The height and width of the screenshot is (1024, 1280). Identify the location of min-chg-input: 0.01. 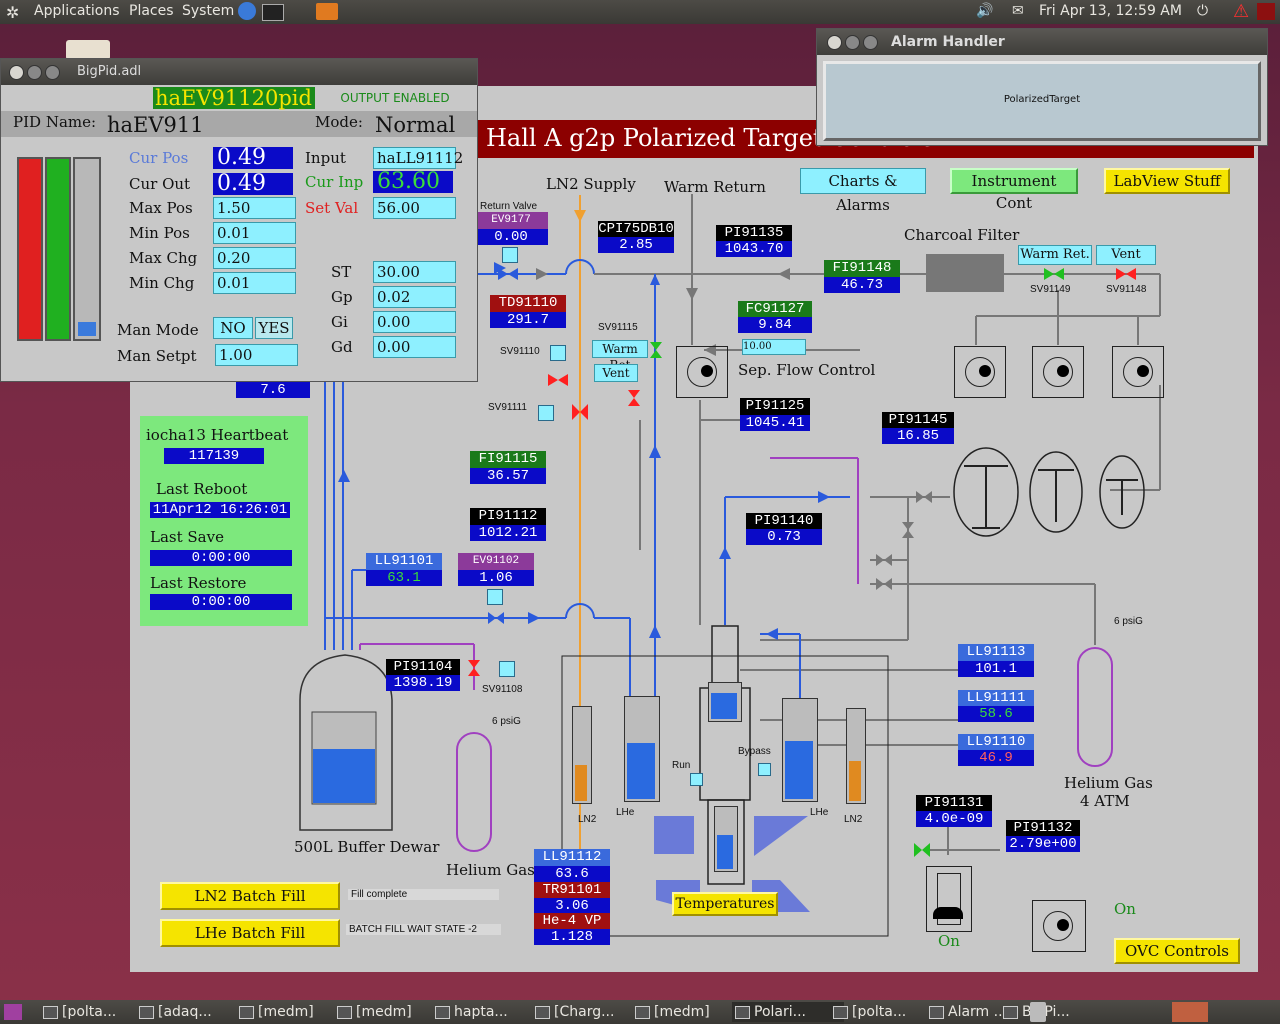
(254, 283).